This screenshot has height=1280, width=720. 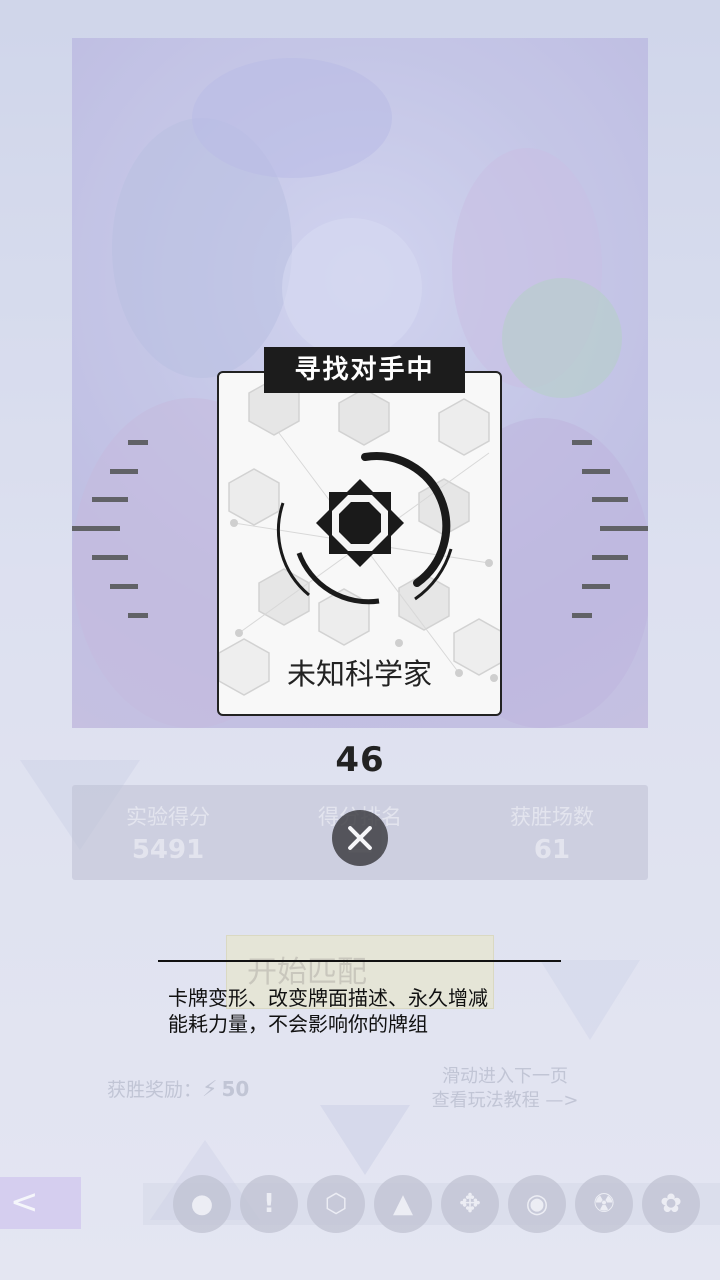 What do you see at coordinates (360, 523) in the screenshot?
I see `unknown-scientist-emblem` at bounding box center [360, 523].